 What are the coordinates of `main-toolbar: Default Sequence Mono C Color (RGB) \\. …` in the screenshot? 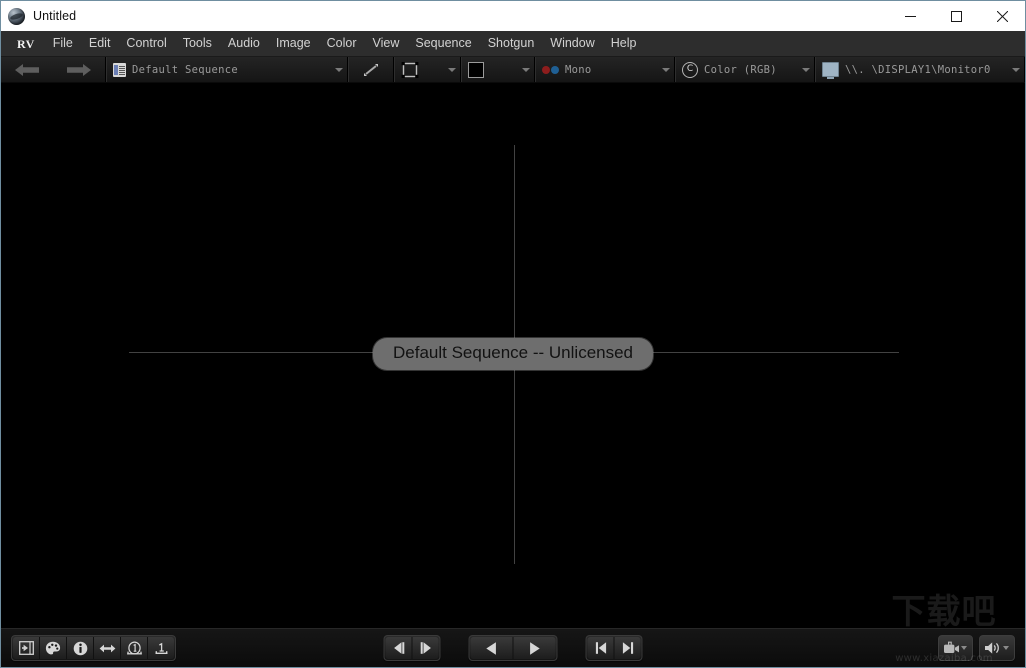 It's located at (513, 70).